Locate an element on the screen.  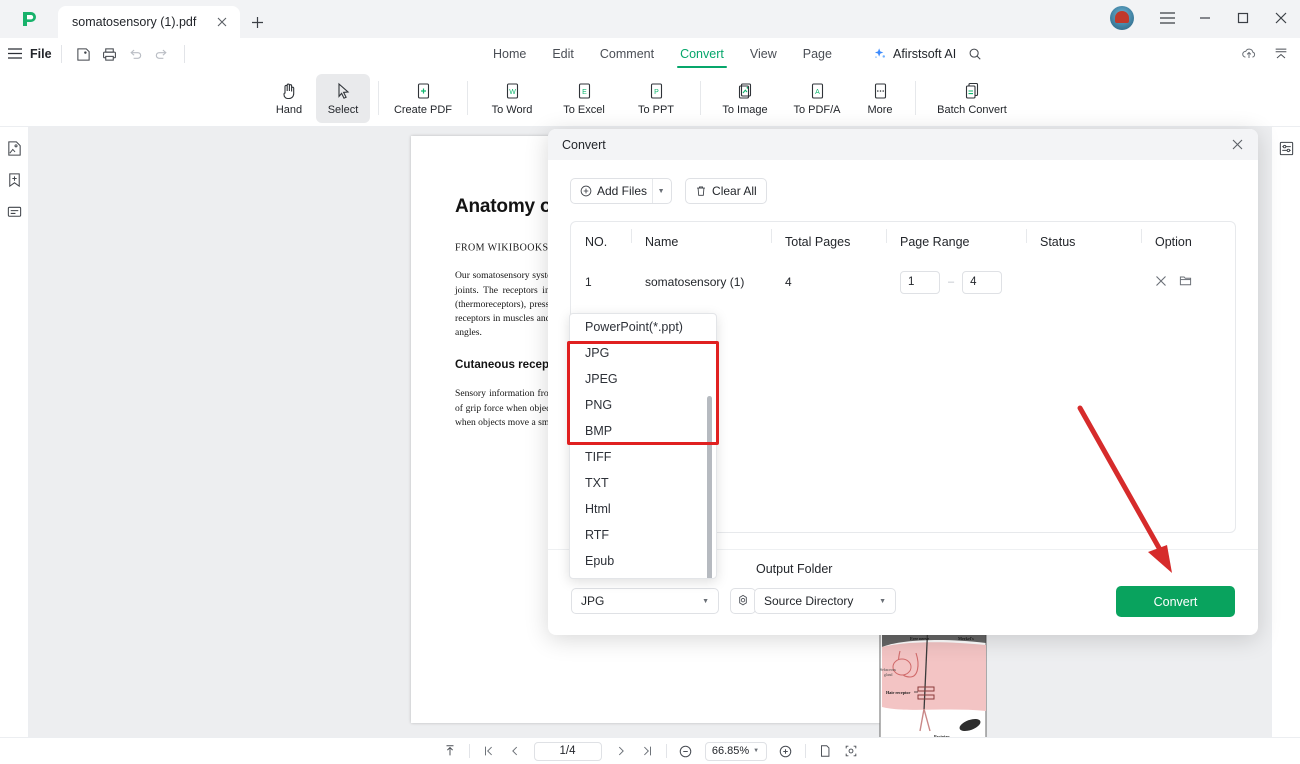
row-folder-icon is located at coordinates (1185, 282).